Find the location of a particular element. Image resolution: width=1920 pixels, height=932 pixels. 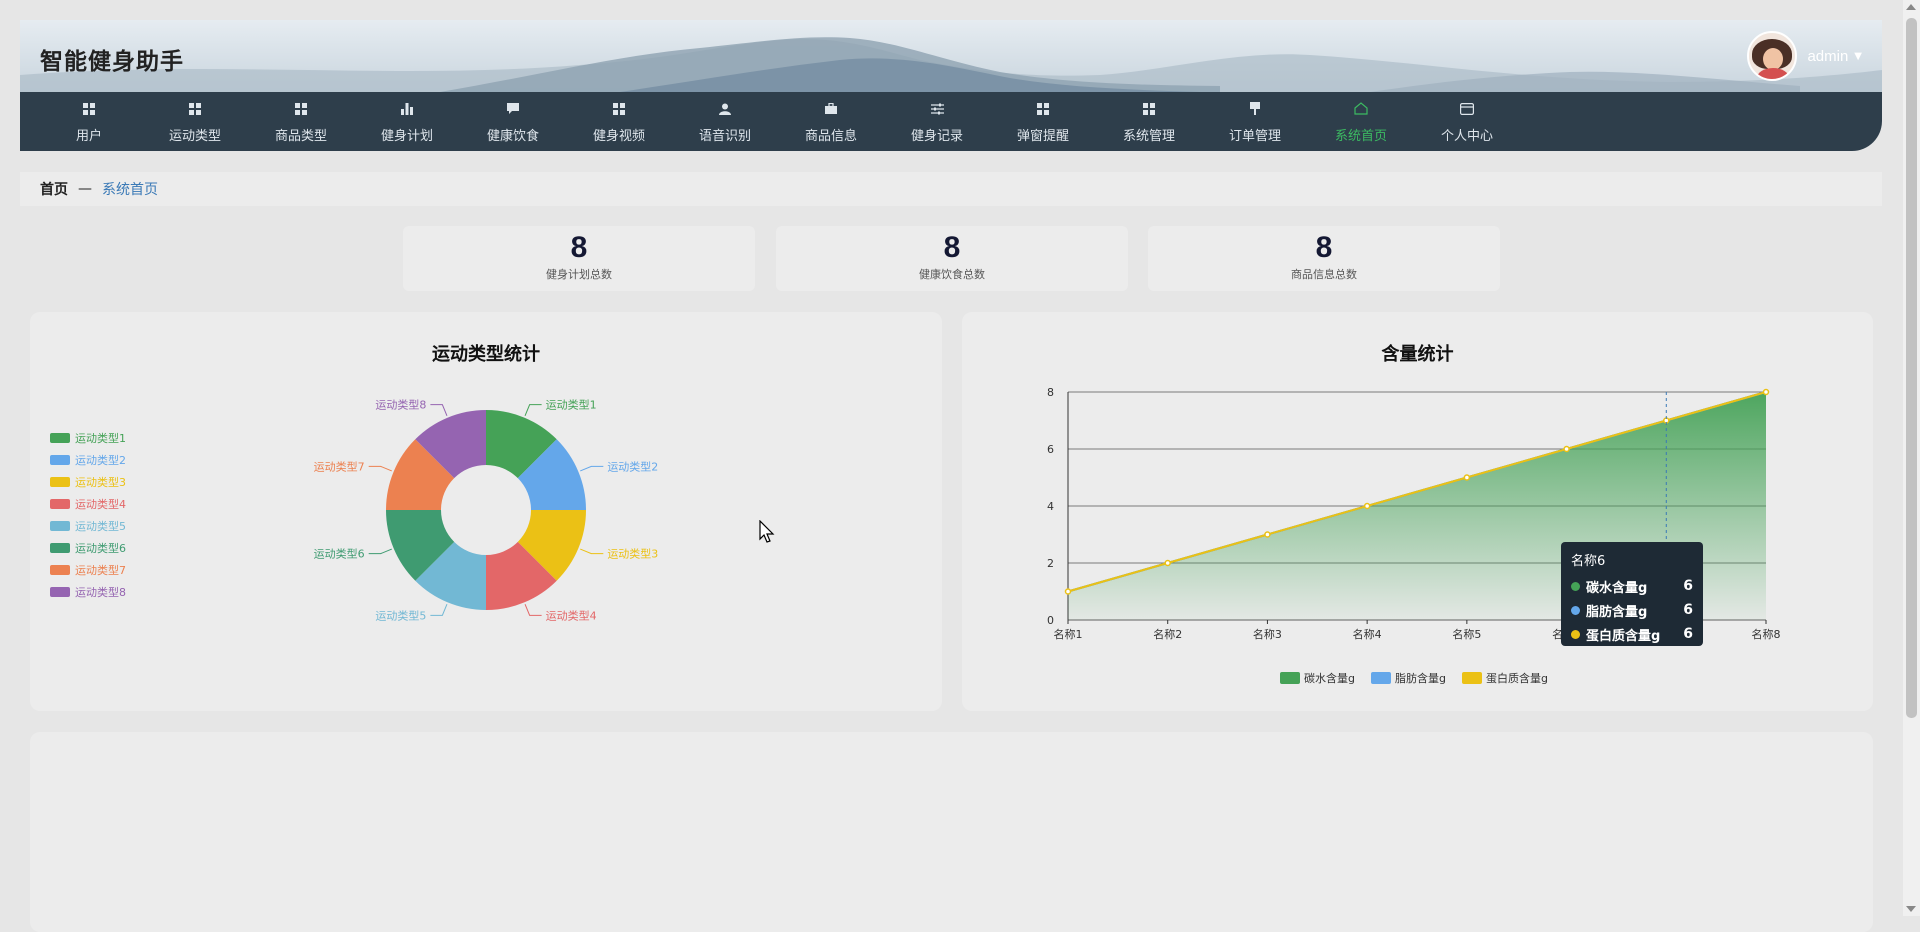

tooltip-series-name: 碳水含量g is located at coordinates (1617, 588).